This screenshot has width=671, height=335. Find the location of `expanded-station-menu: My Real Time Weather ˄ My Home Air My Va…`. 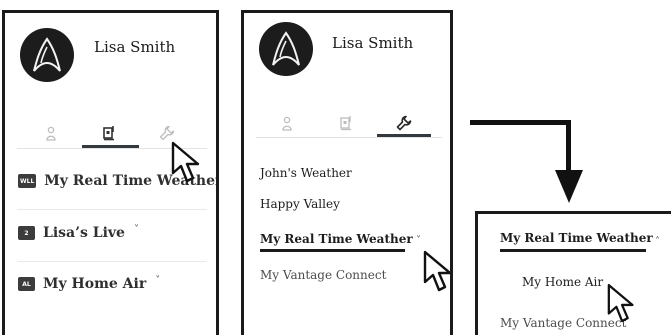

expanded-station-menu: My Real Time Weather ˄ My Home Air My Va… is located at coordinates (573, 273).